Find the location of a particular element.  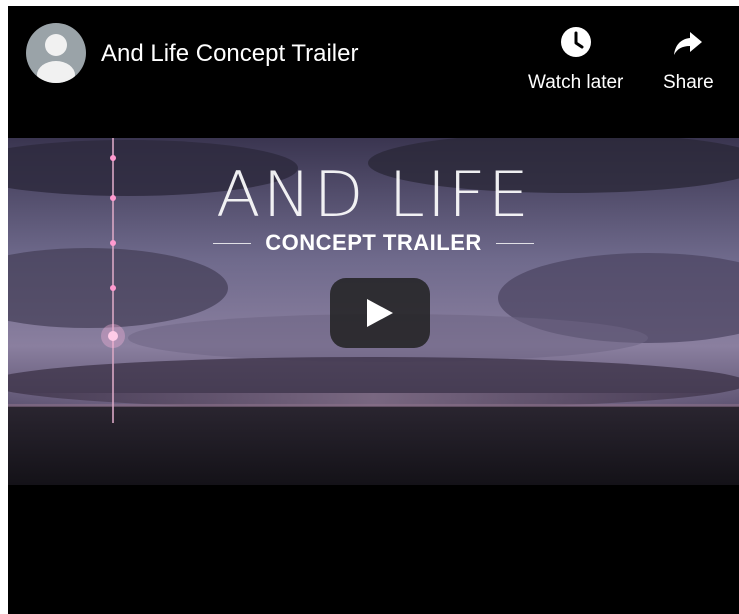

clock-icon is located at coordinates (575, 42).